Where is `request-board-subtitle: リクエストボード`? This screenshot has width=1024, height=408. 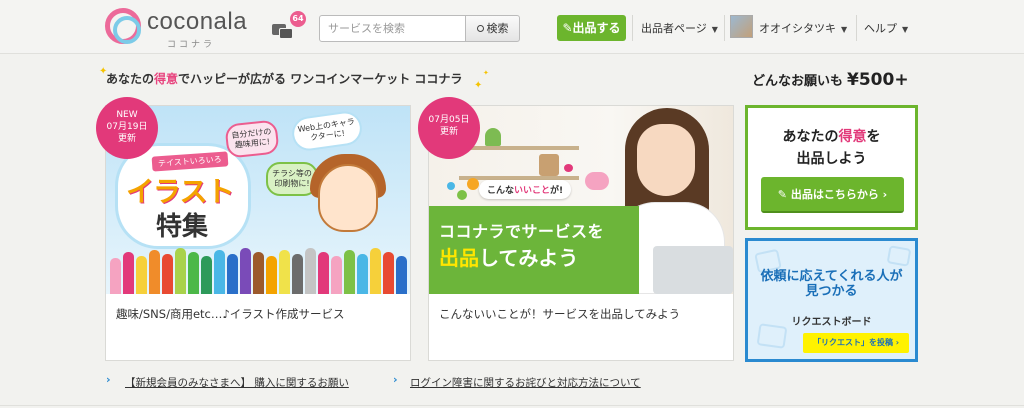
request-board-subtitle: リクエストボード is located at coordinates (831, 322).